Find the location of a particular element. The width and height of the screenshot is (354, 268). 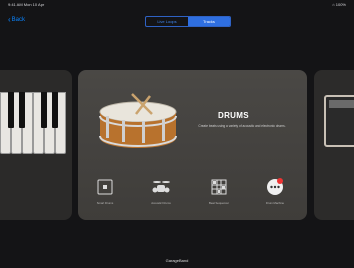

amp-instrument-card is located at coordinates (334, 145).